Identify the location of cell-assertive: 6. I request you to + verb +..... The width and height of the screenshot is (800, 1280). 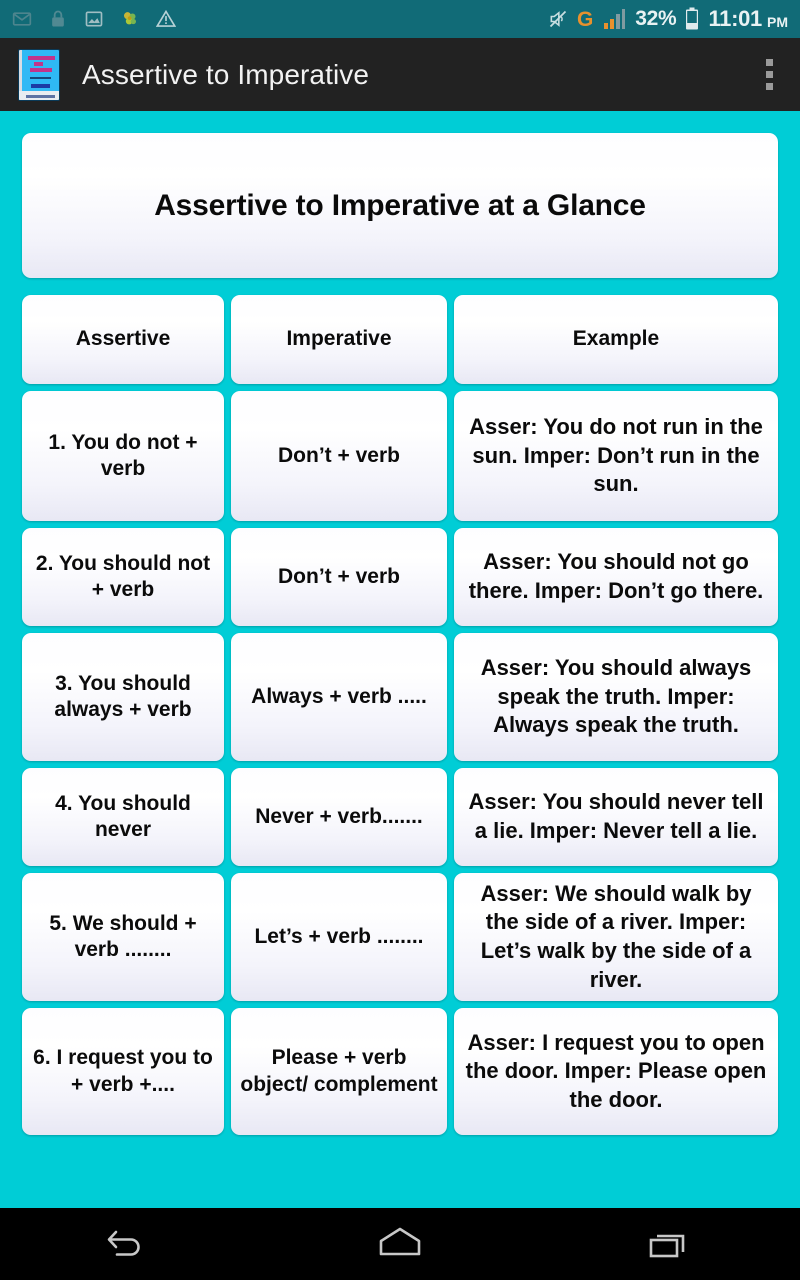
(123, 1071).